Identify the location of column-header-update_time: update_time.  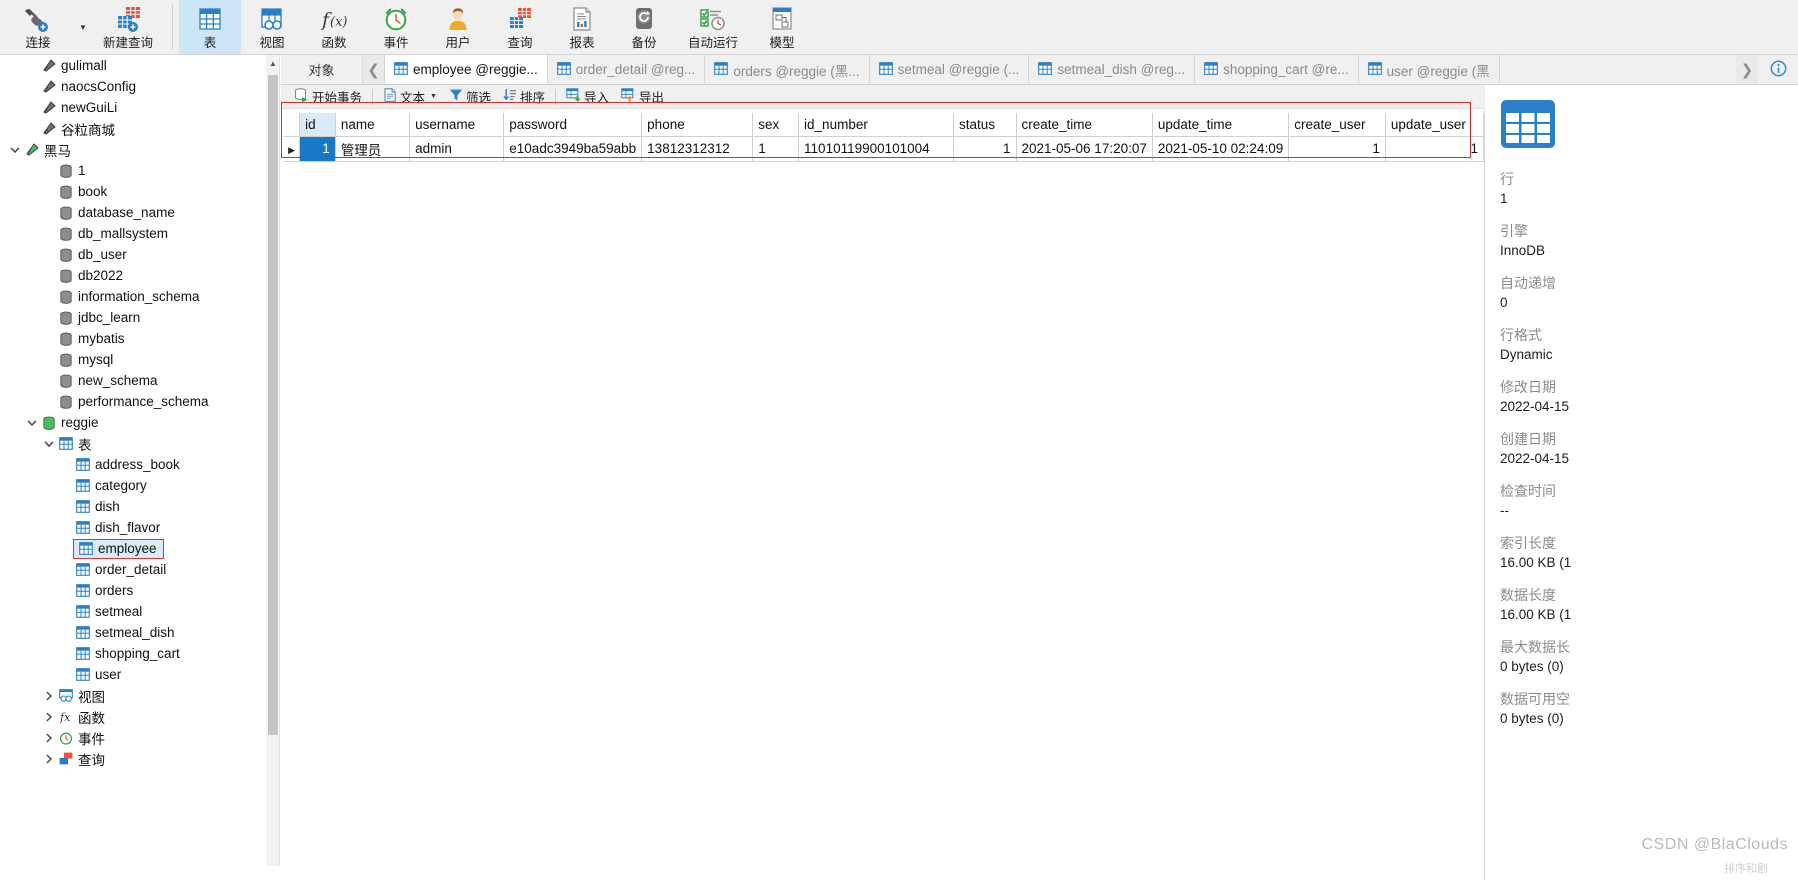
(1221, 125).